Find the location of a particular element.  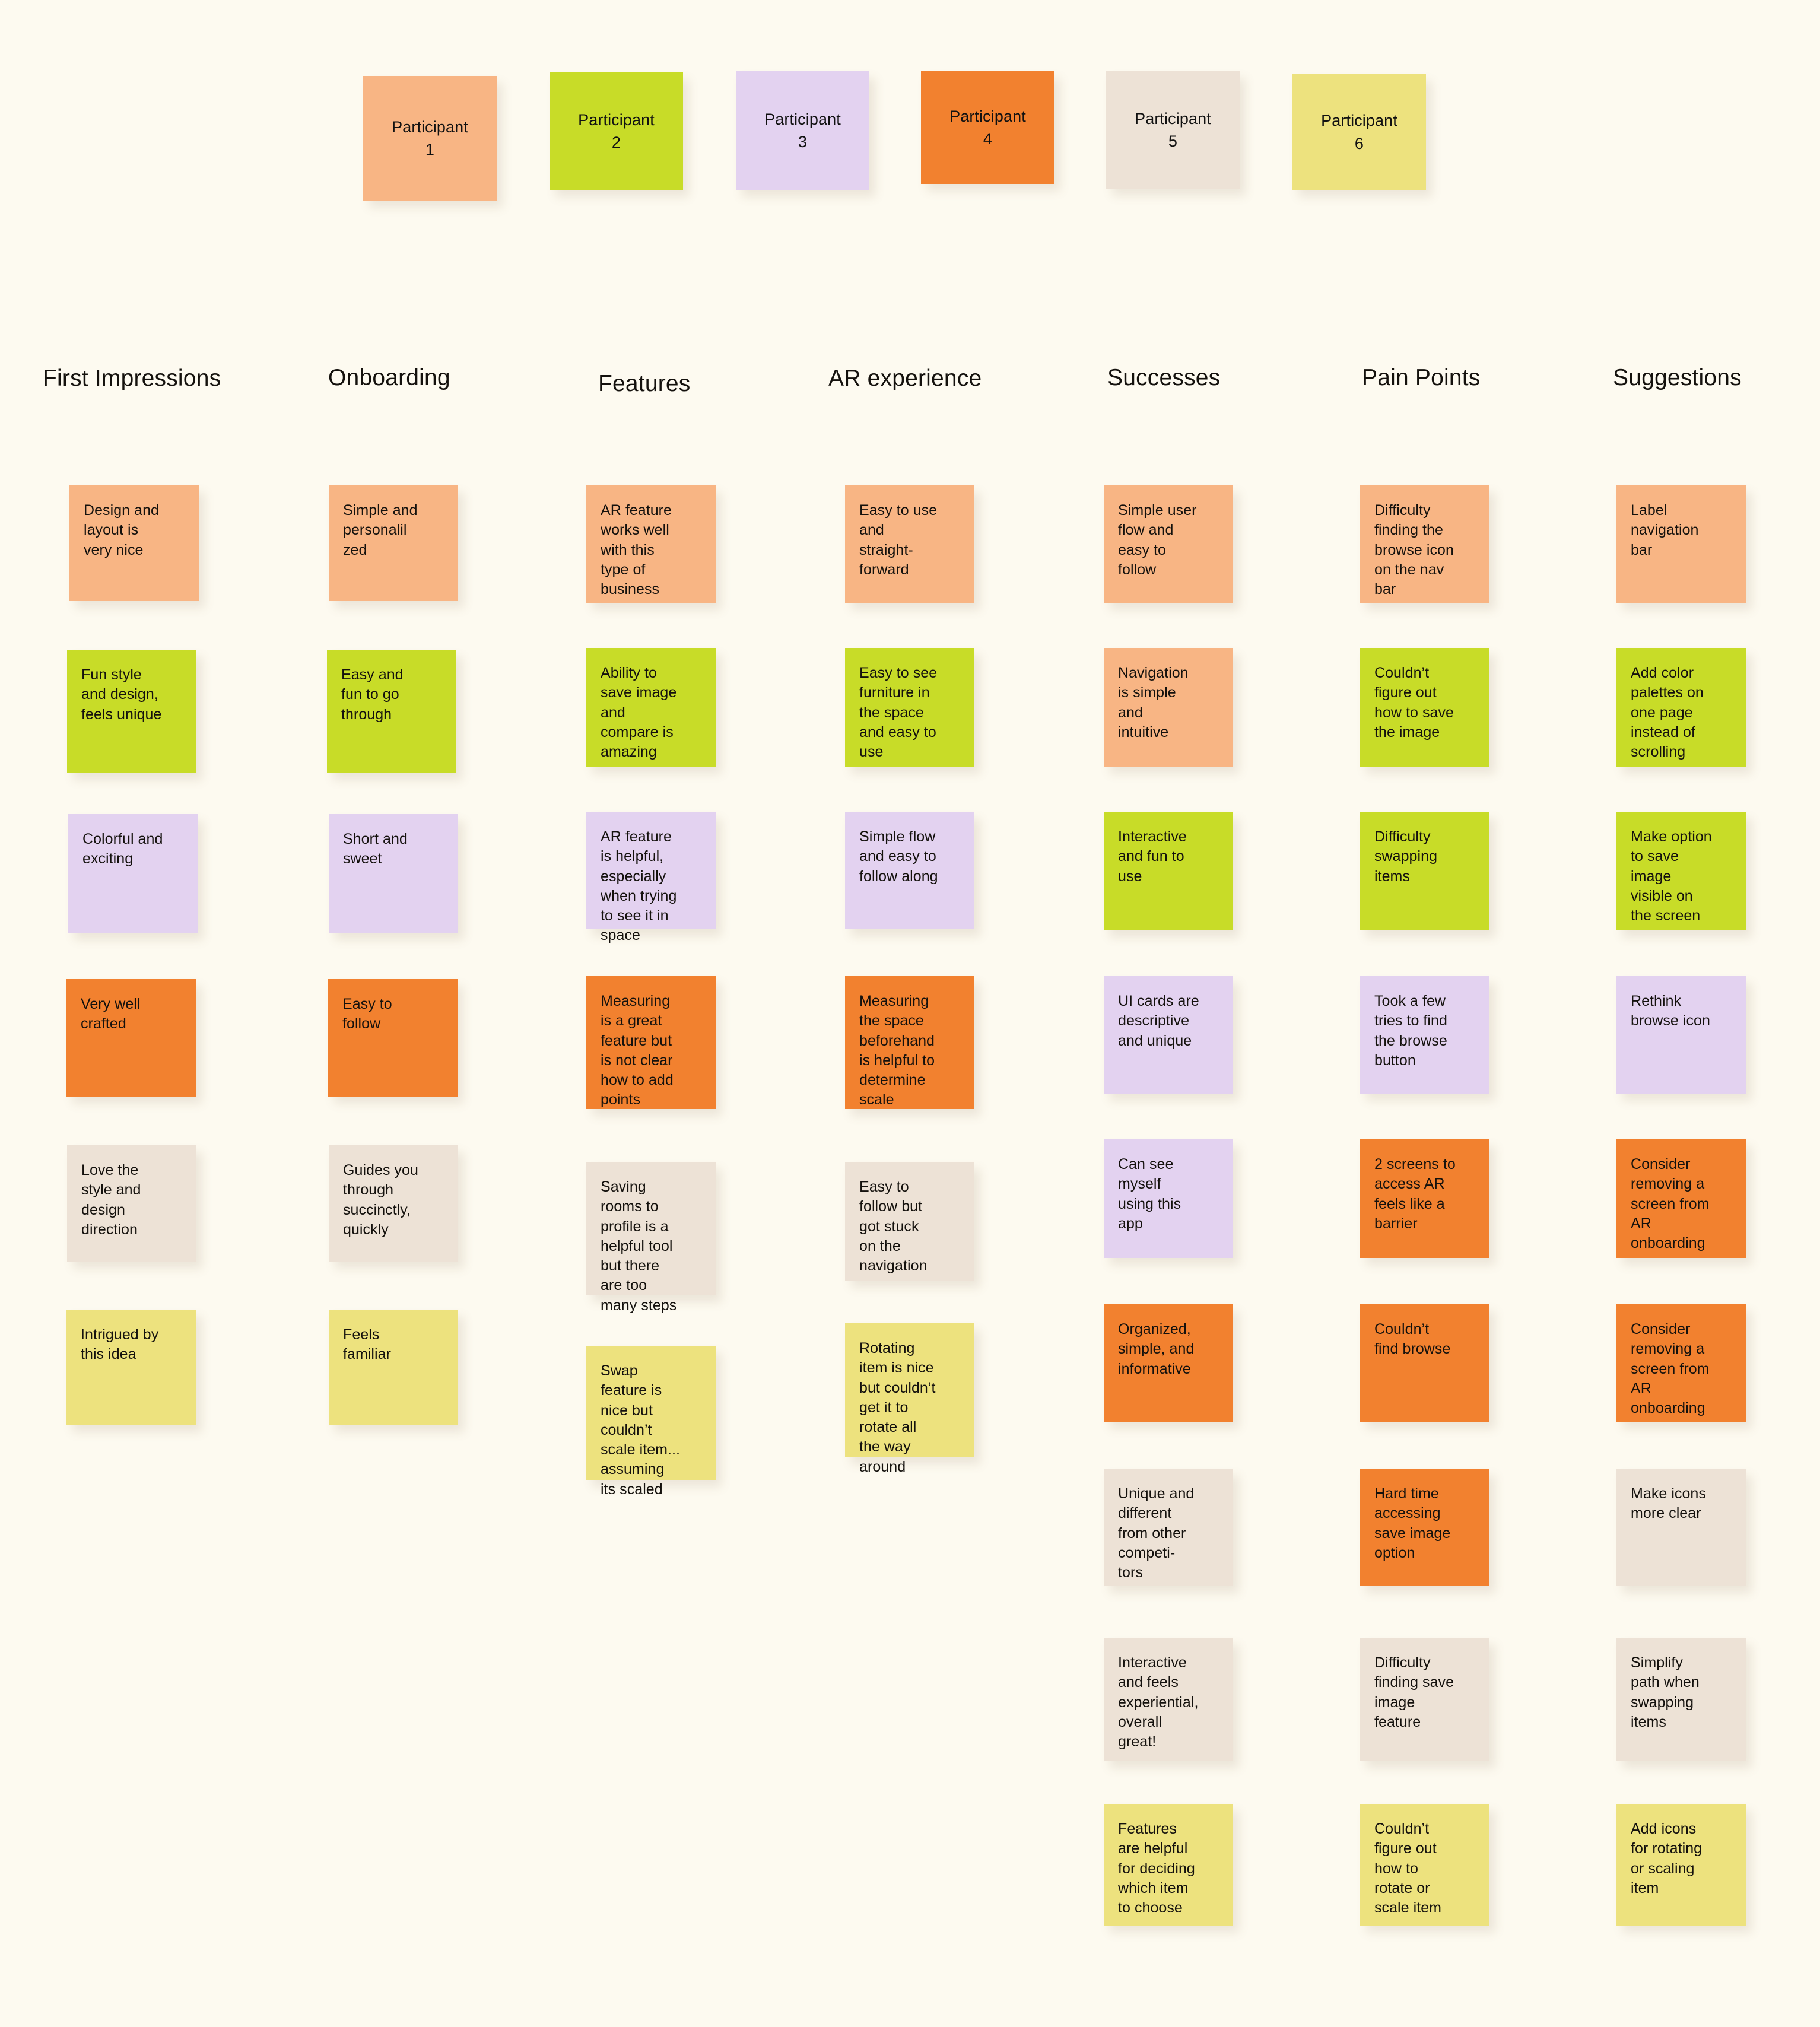

sticky-note-text: Intrigued by this idea is located at coordinates (120, 1344).